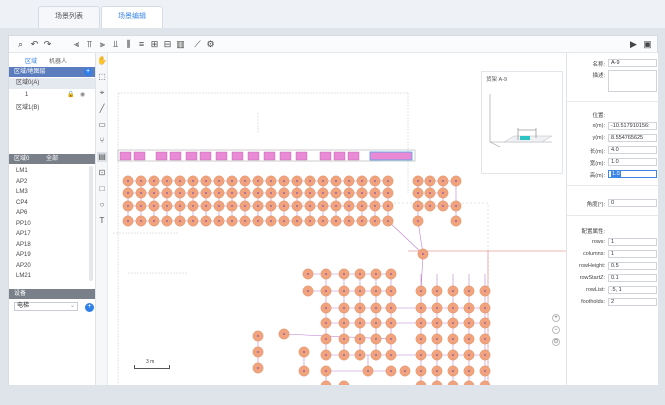 The height and width of the screenshot is (405, 665). Describe the element at coordinates (102, 141) in the screenshot. I see `branch-icon: ⑂` at that location.